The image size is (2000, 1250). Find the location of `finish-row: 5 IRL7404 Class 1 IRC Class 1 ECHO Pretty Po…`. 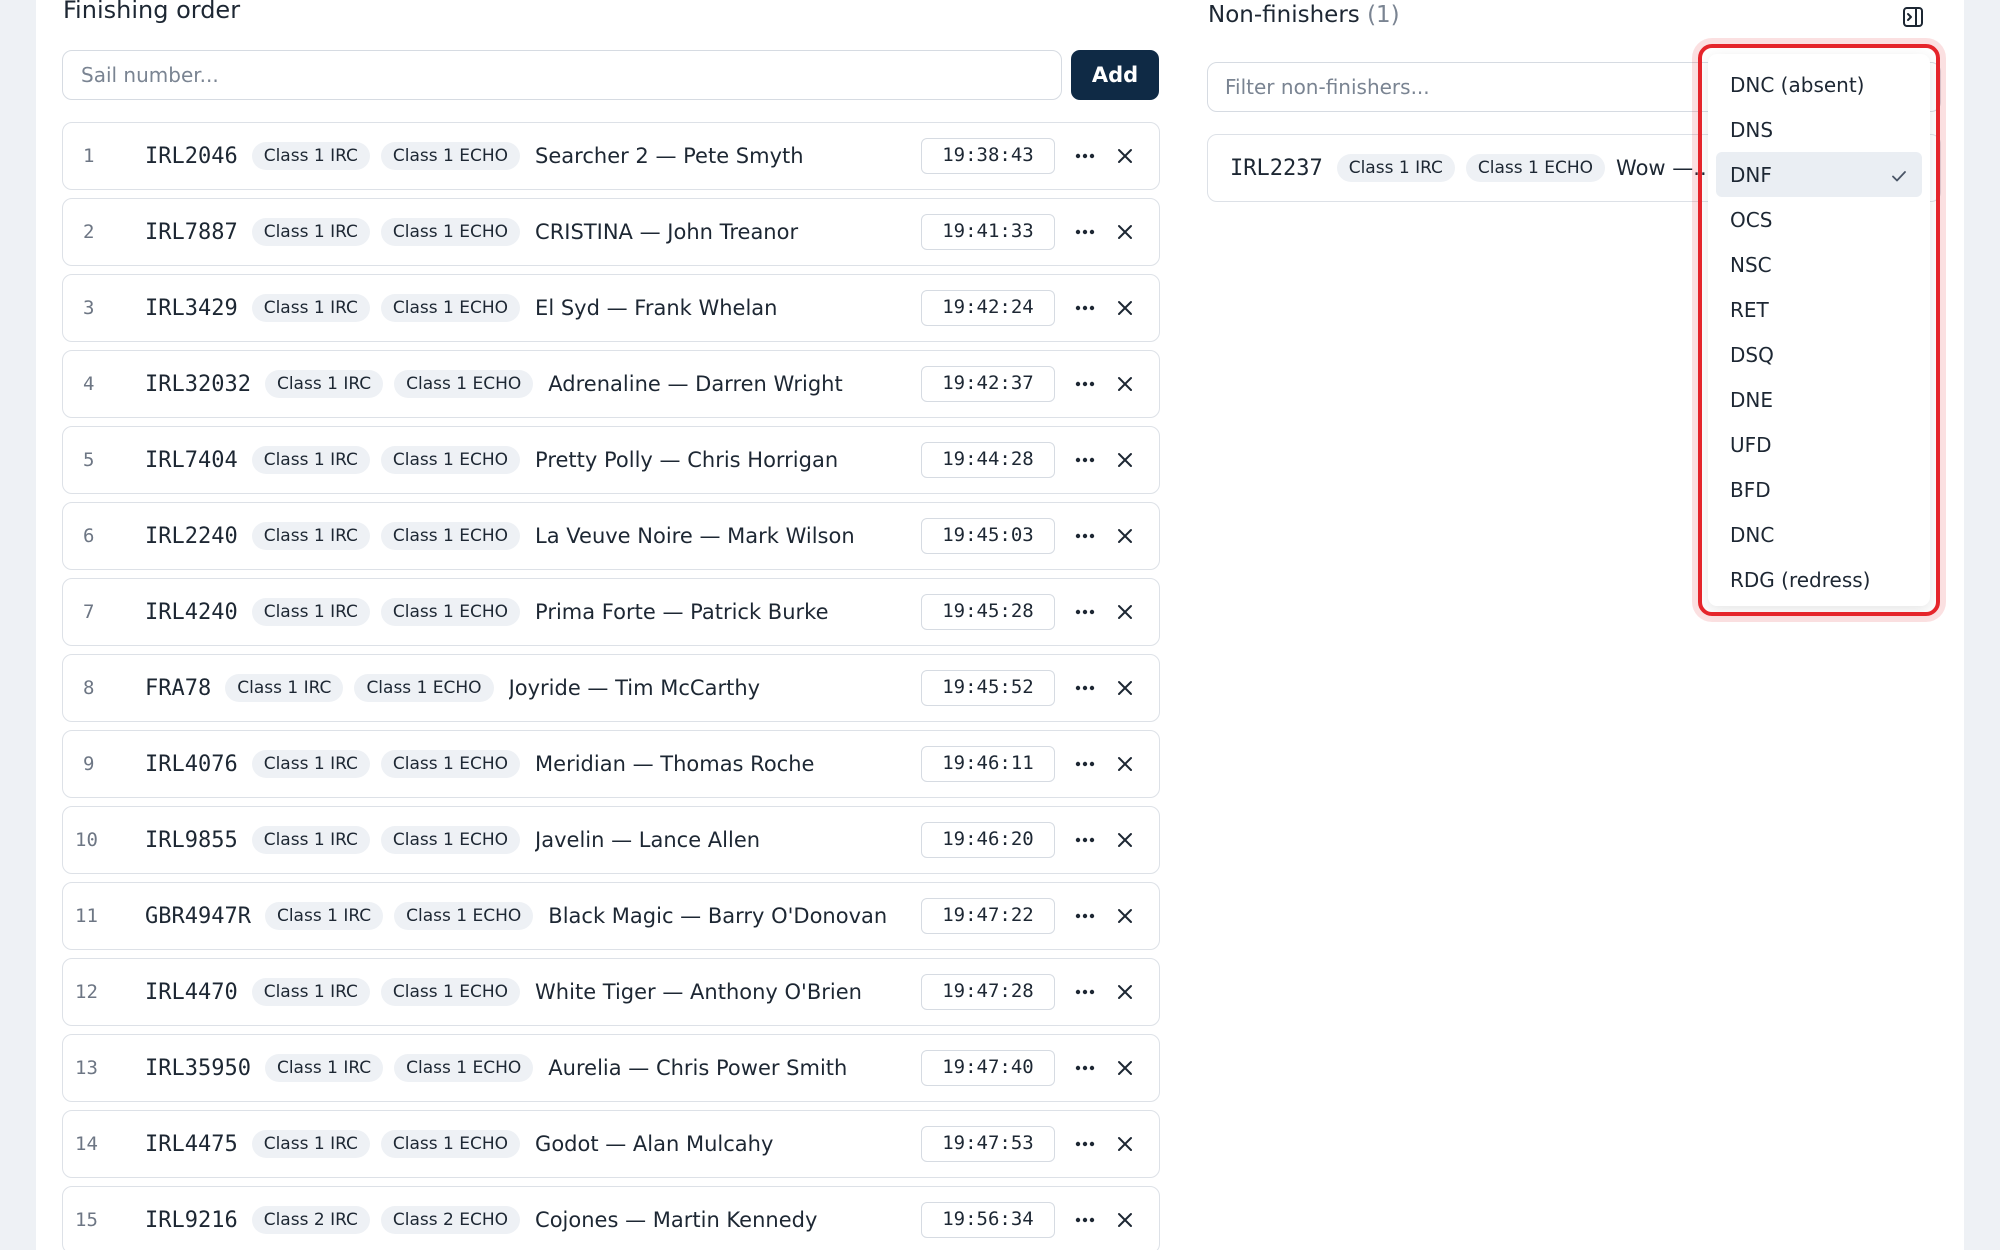

finish-row: 5 IRL7404 Class 1 IRC Class 1 ECHO Pretty Po… is located at coordinates (611, 460).